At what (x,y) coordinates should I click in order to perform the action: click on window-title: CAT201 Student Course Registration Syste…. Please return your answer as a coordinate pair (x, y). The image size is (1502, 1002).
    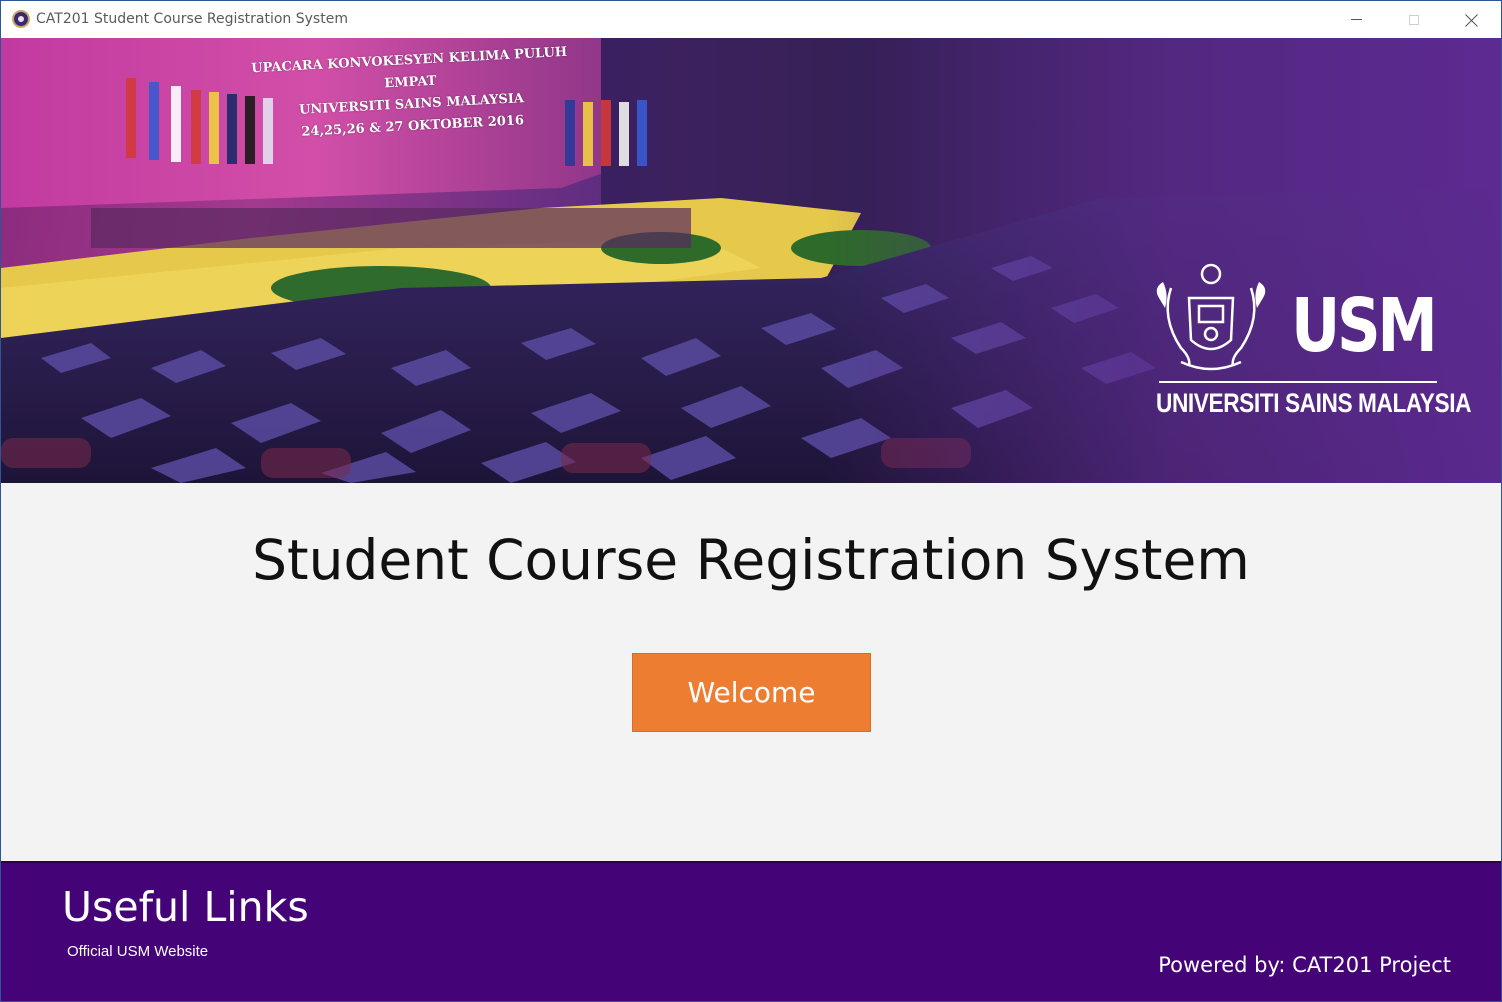
    Looking at the image, I should click on (192, 19).